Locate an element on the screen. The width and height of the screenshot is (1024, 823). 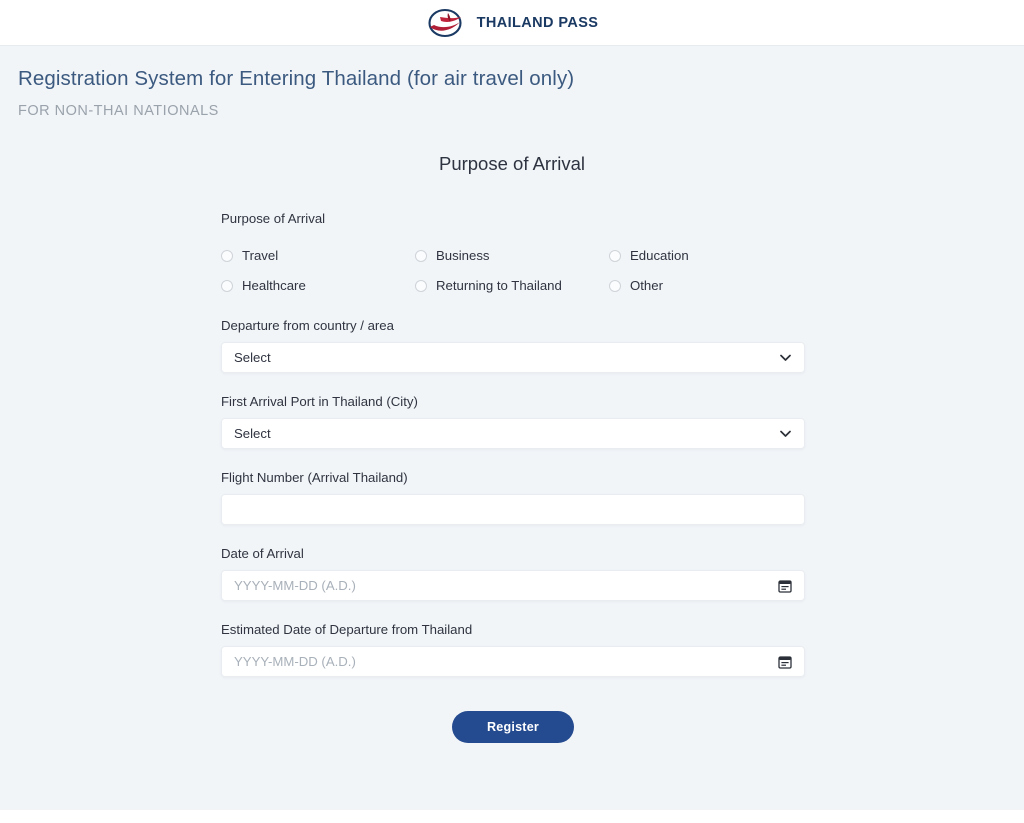
radio-label: Returning to Thailand is located at coordinates (499, 286).